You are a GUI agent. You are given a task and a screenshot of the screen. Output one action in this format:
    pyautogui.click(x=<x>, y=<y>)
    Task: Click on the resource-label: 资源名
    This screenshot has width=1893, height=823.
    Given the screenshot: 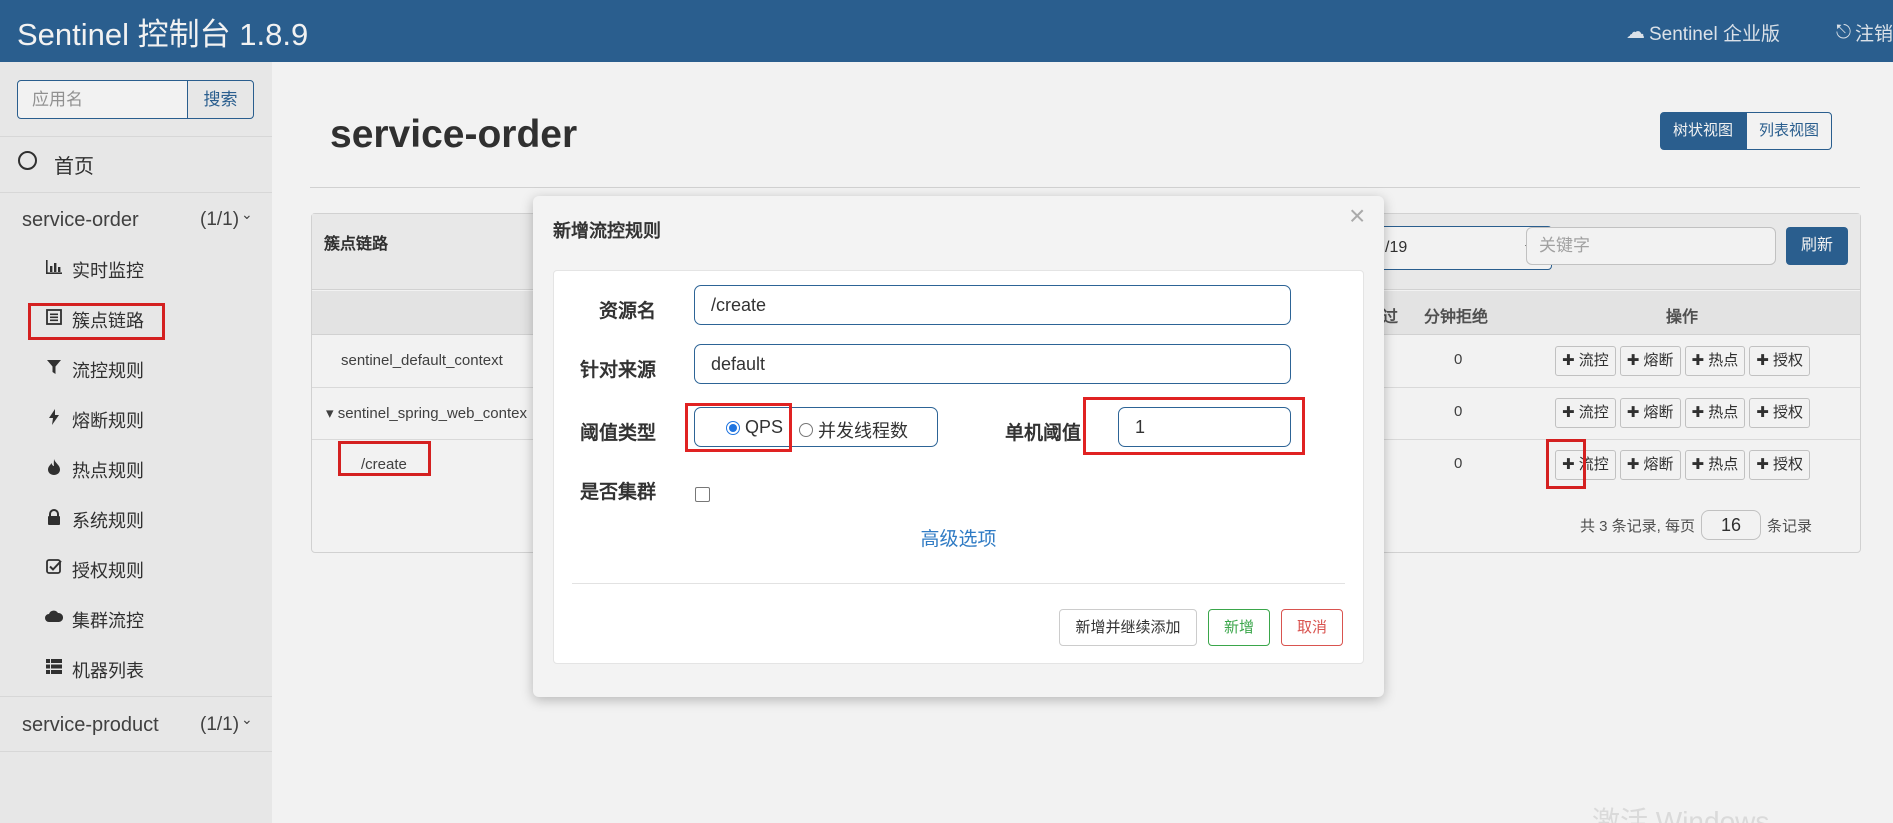 What is the action you would take?
    pyautogui.click(x=628, y=311)
    